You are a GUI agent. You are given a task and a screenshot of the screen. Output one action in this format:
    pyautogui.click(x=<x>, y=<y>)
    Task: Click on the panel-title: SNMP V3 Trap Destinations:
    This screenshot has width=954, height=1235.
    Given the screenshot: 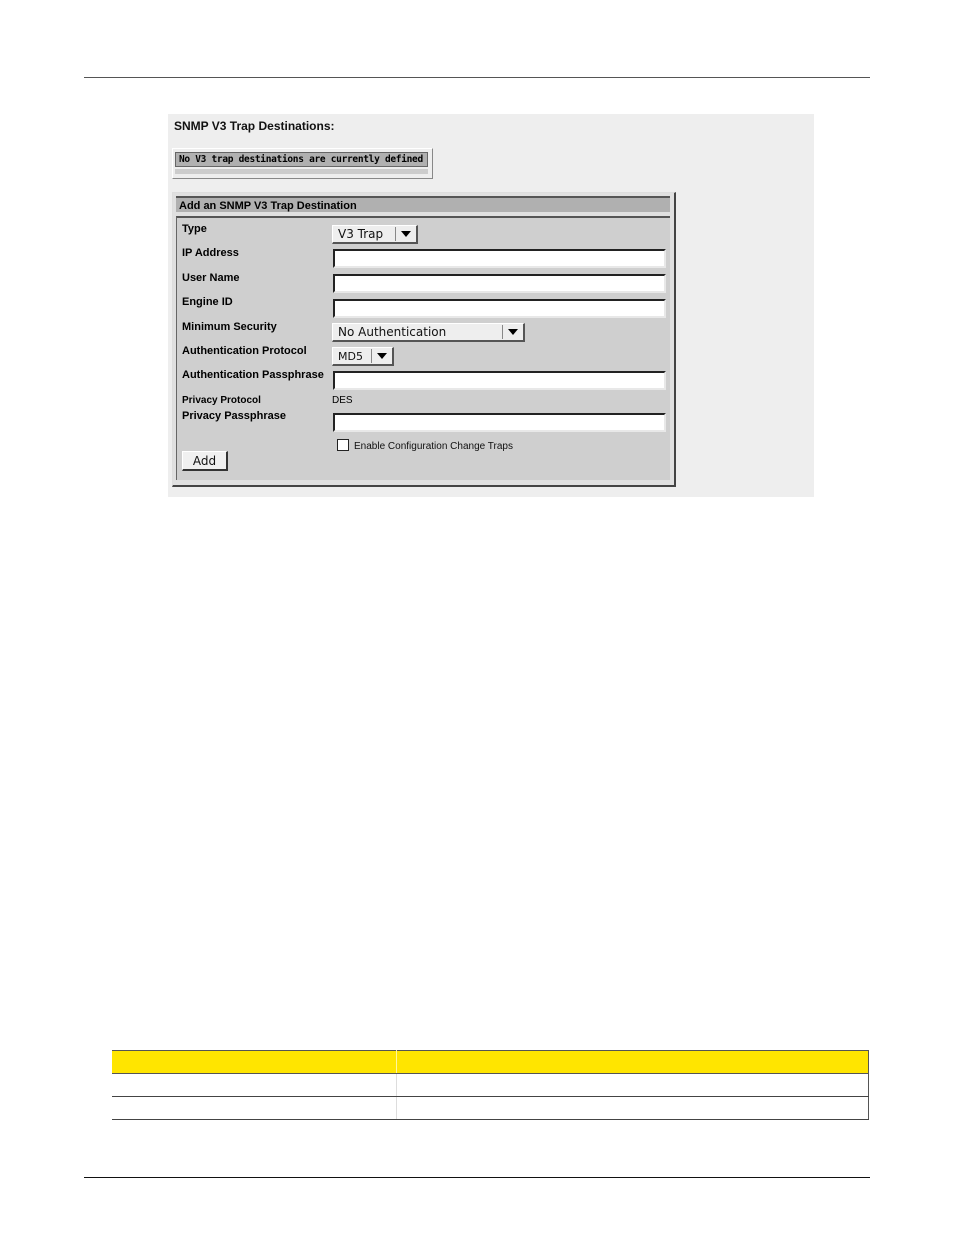 What is the action you would take?
    pyautogui.click(x=254, y=126)
    